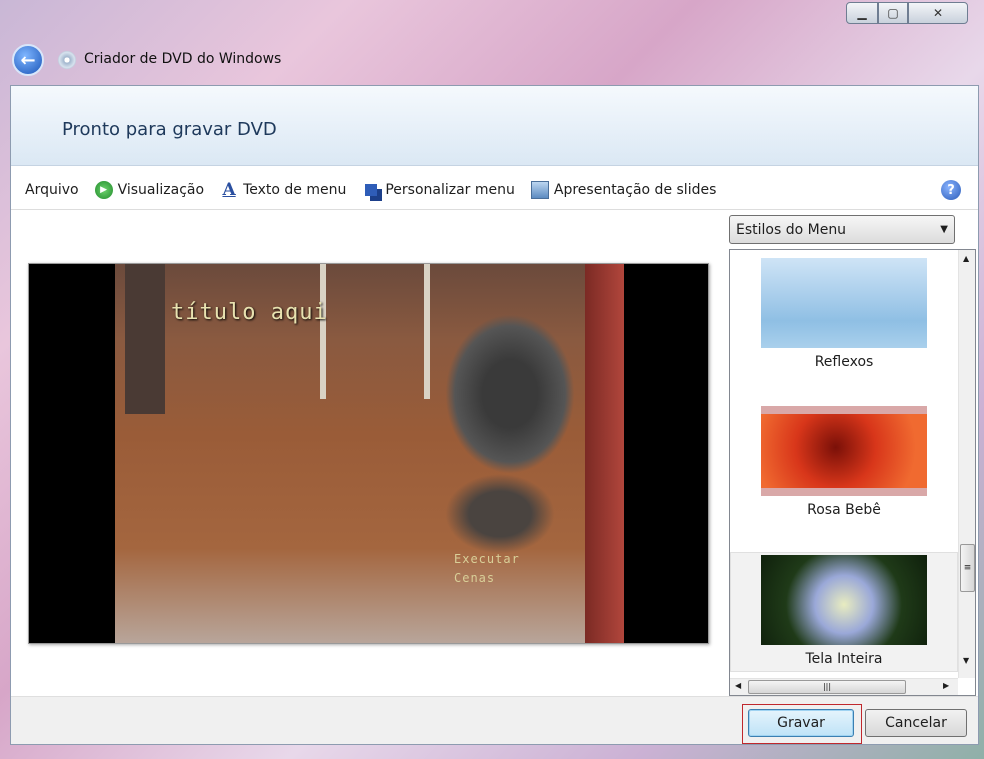 This screenshot has height=759, width=984. I want to click on cancel-button: Cancelar, so click(916, 723).